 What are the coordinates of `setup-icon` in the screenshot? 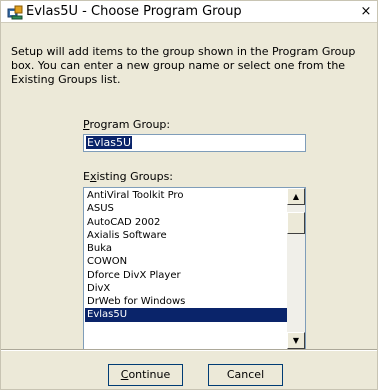 It's located at (15, 12).